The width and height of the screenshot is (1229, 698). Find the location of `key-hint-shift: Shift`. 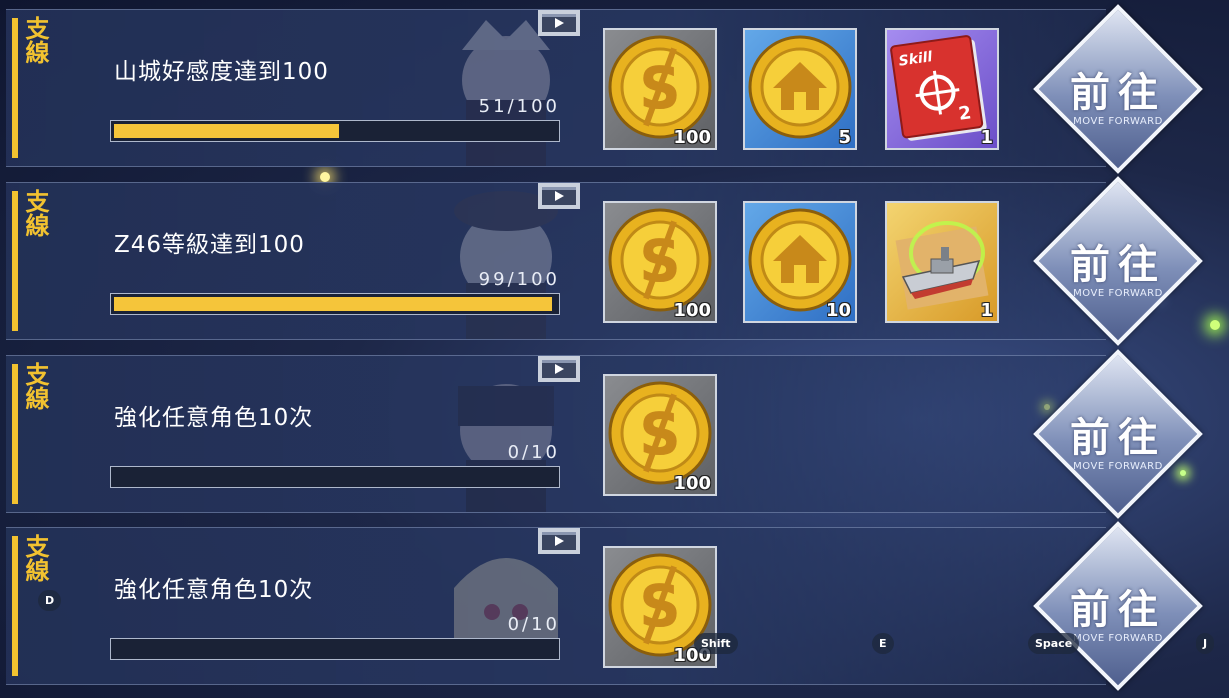

key-hint-shift: Shift is located at coordinates (716, 643).